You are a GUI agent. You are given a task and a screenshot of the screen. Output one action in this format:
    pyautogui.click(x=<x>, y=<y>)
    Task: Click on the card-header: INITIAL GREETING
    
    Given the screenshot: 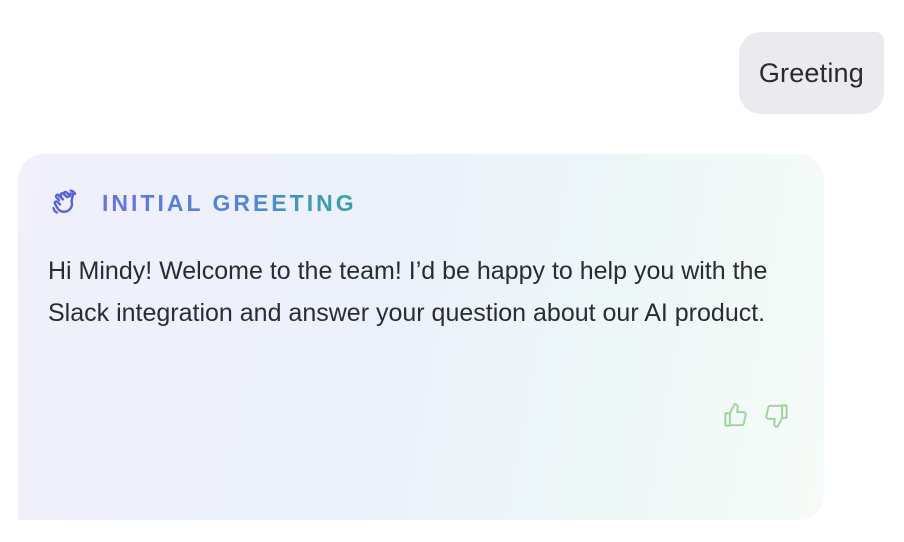 What is the action you would take?
    pyautogui.click(x=203, y=203)
    